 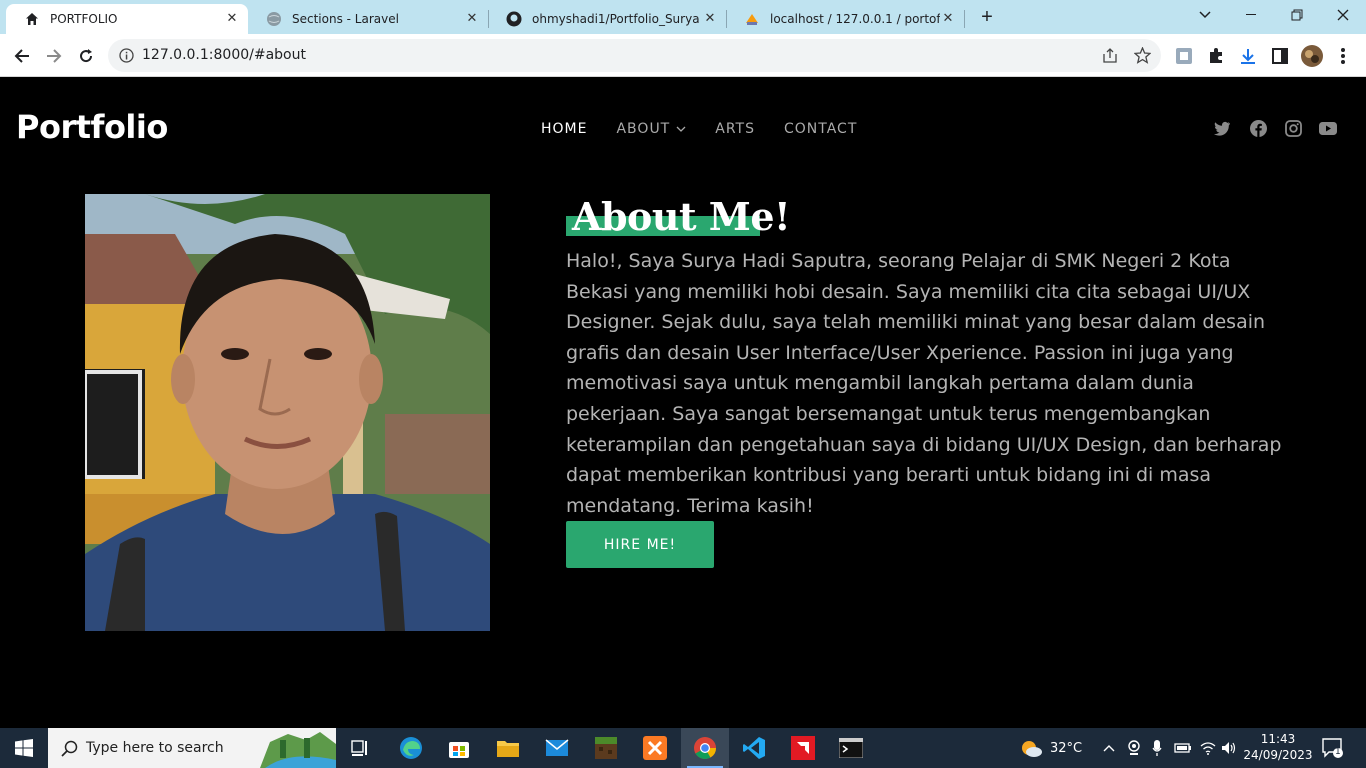 I want to click on volume-icon, so click(x=1229, y=748).